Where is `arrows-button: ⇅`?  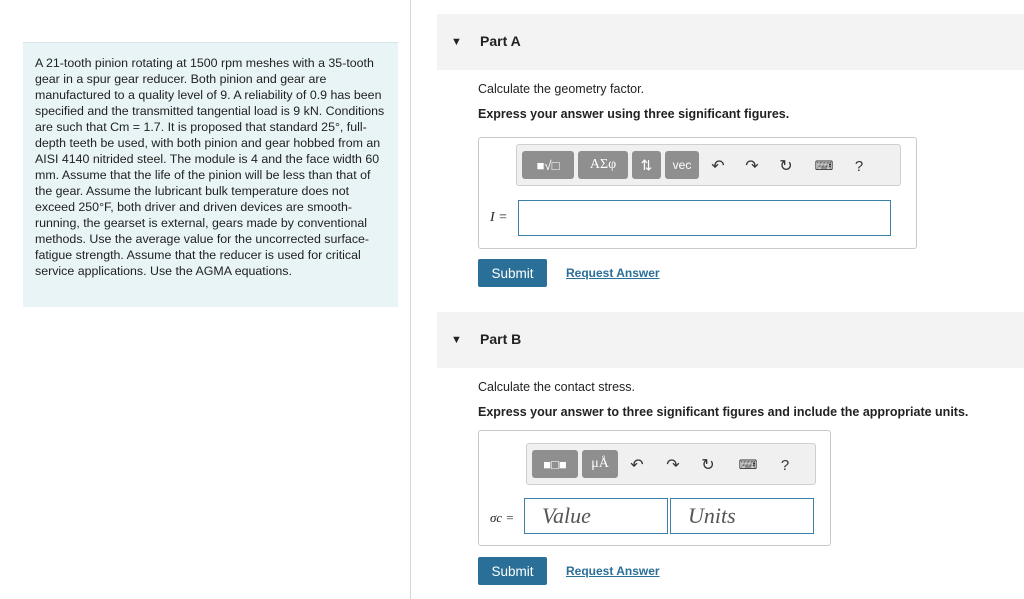 arrows-button: ⇅ is located at coordinates (646, 165).